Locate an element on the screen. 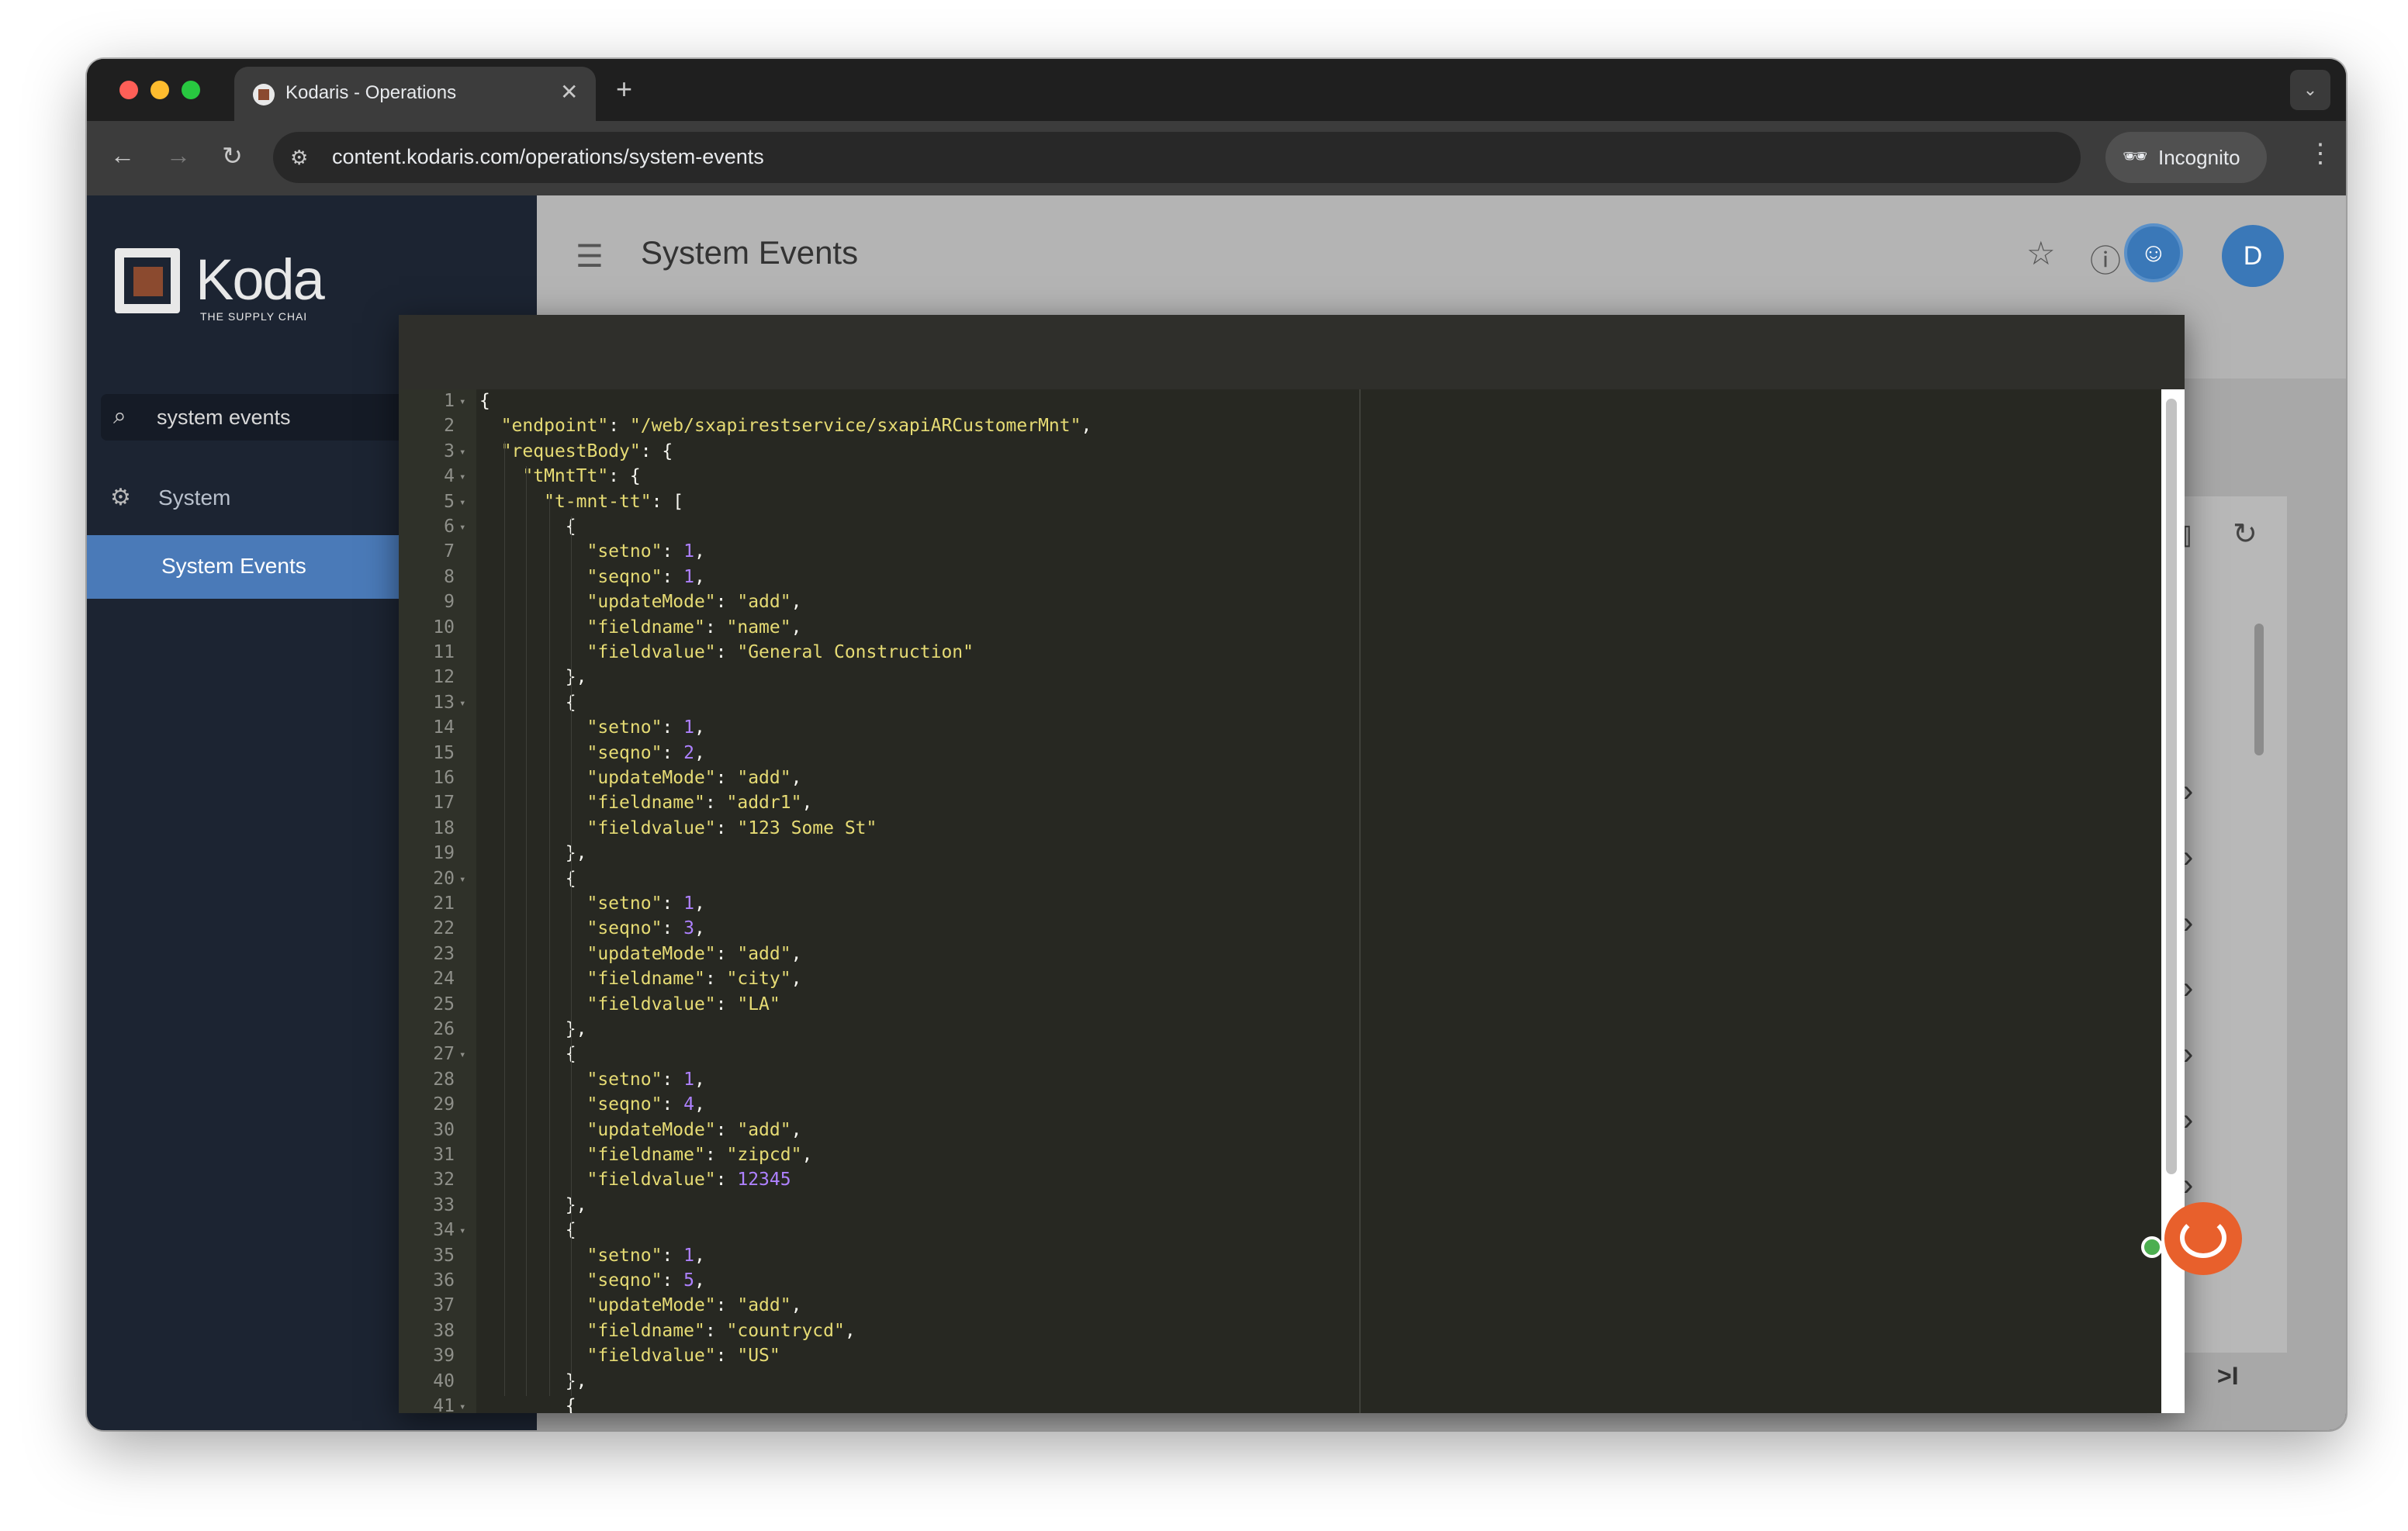 This screenshot has height=1531, width=2408. online-status-dot is located at coordinates (2152, 1247).